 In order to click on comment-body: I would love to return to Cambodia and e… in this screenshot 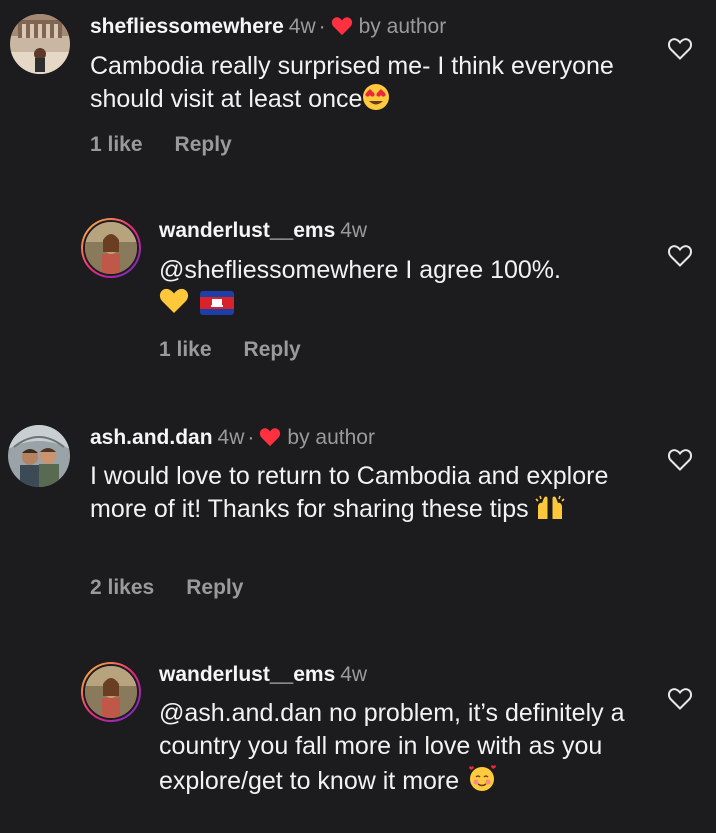, I will do `click(349, 492)`.